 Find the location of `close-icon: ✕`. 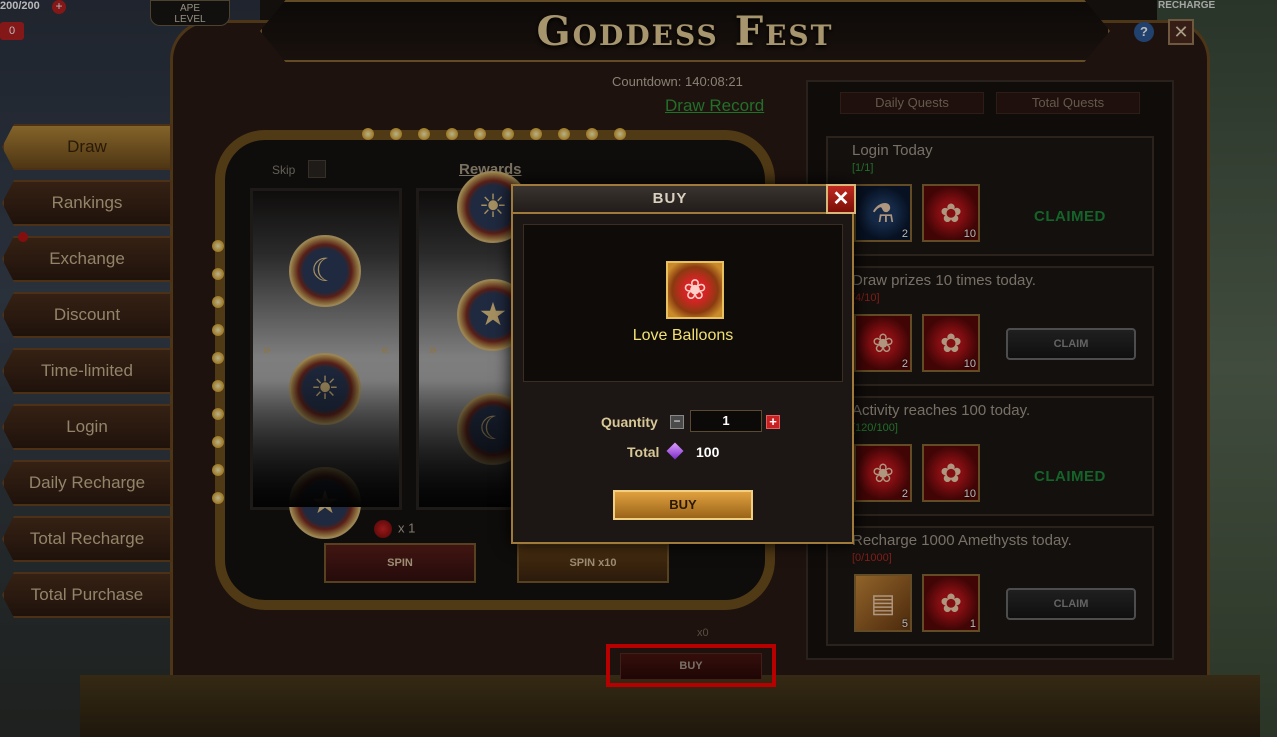

close-icon: ✕ is located at coordinates (841, 199).